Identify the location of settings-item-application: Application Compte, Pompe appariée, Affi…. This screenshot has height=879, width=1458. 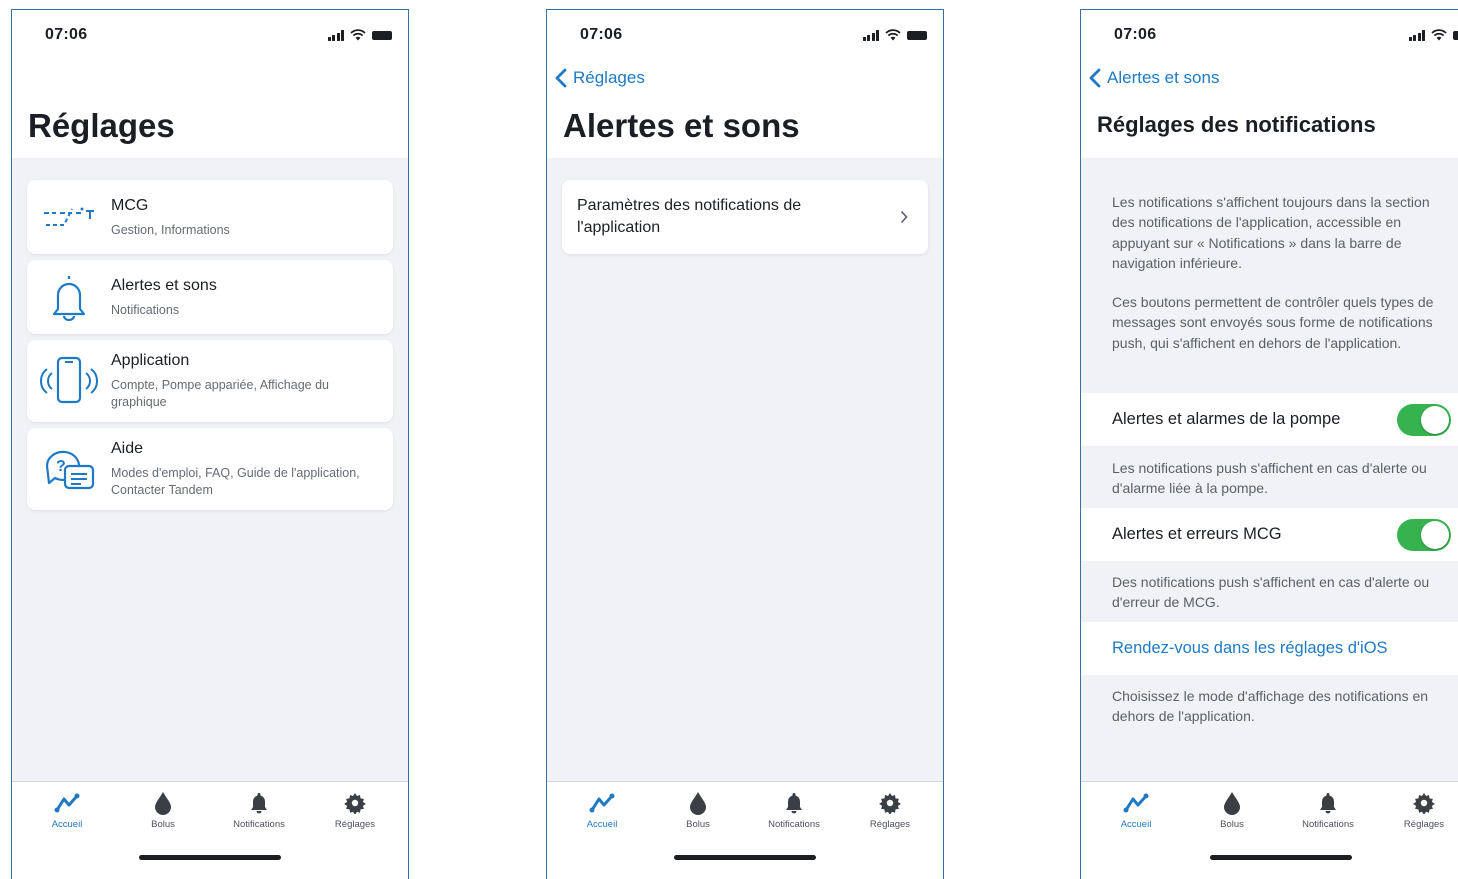
(210, 381).